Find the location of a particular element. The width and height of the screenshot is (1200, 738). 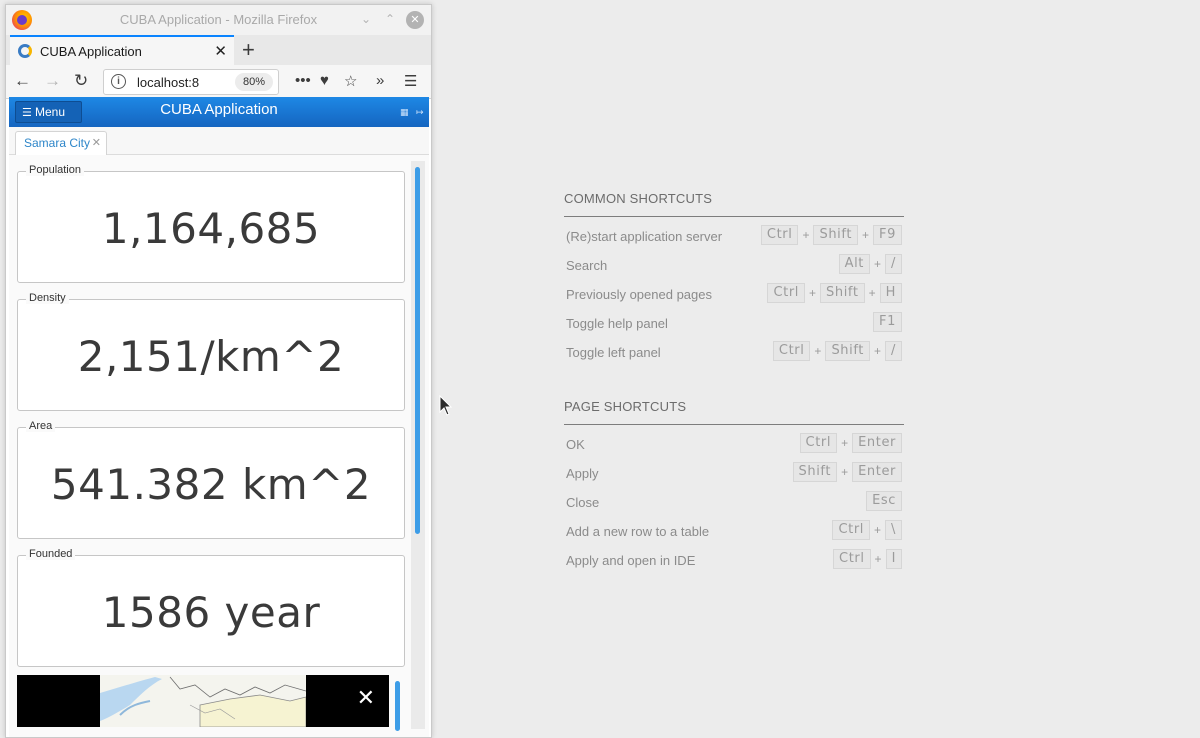

close-icon: ✕ is located at coordinates (366, 698).